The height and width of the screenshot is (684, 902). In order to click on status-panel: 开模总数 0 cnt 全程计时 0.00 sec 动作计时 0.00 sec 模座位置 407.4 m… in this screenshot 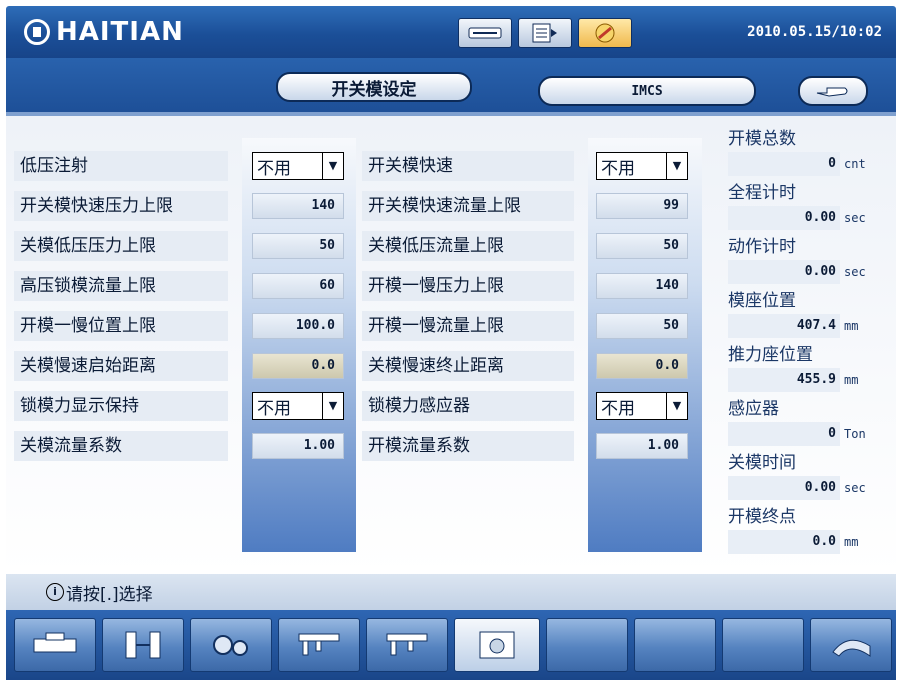, I will do `click(810, 344)`.